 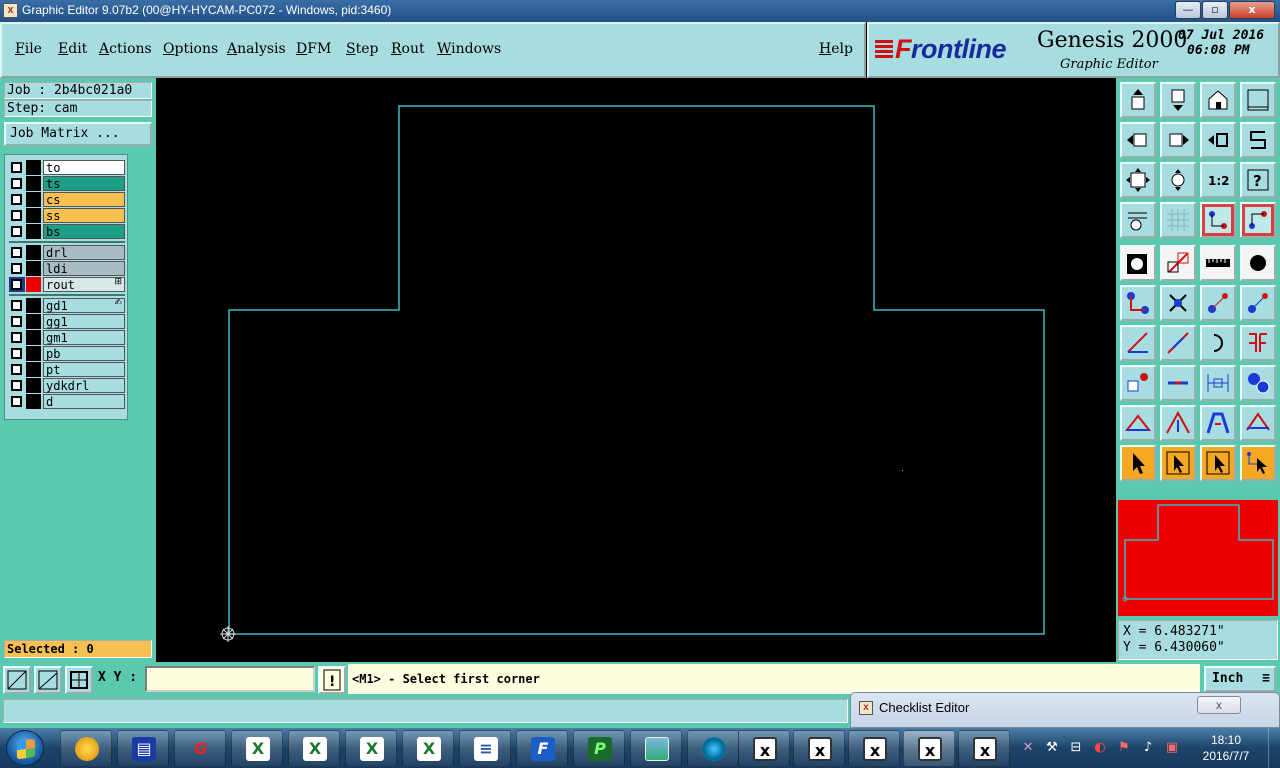 I want to click on maximize-button: ▫, so click(x=1215, y=10).